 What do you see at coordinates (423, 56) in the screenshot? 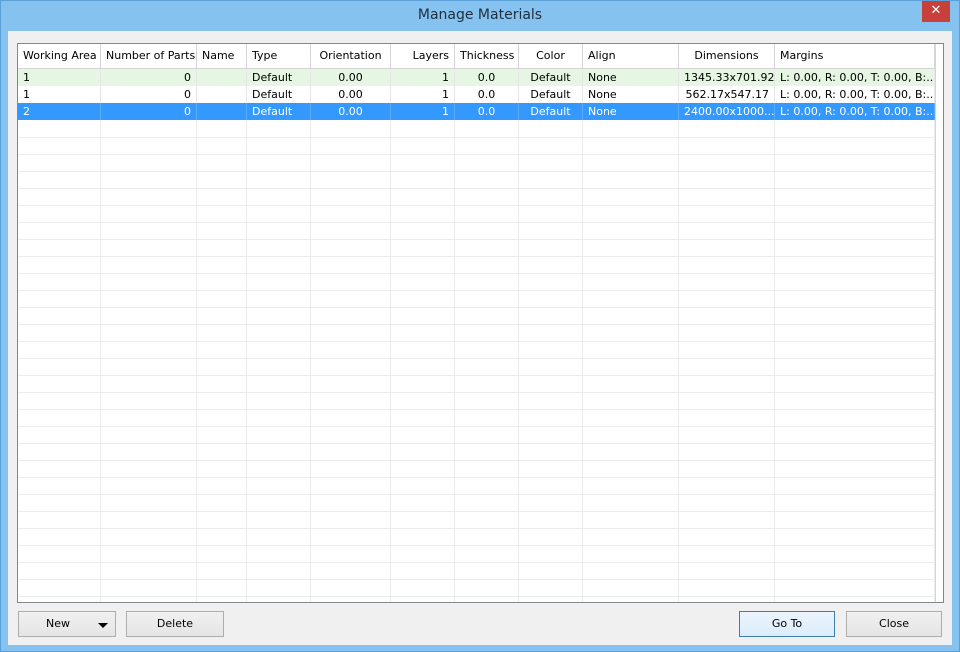
I see `column-header-layers: Layers` at bounding box center [423, 56].